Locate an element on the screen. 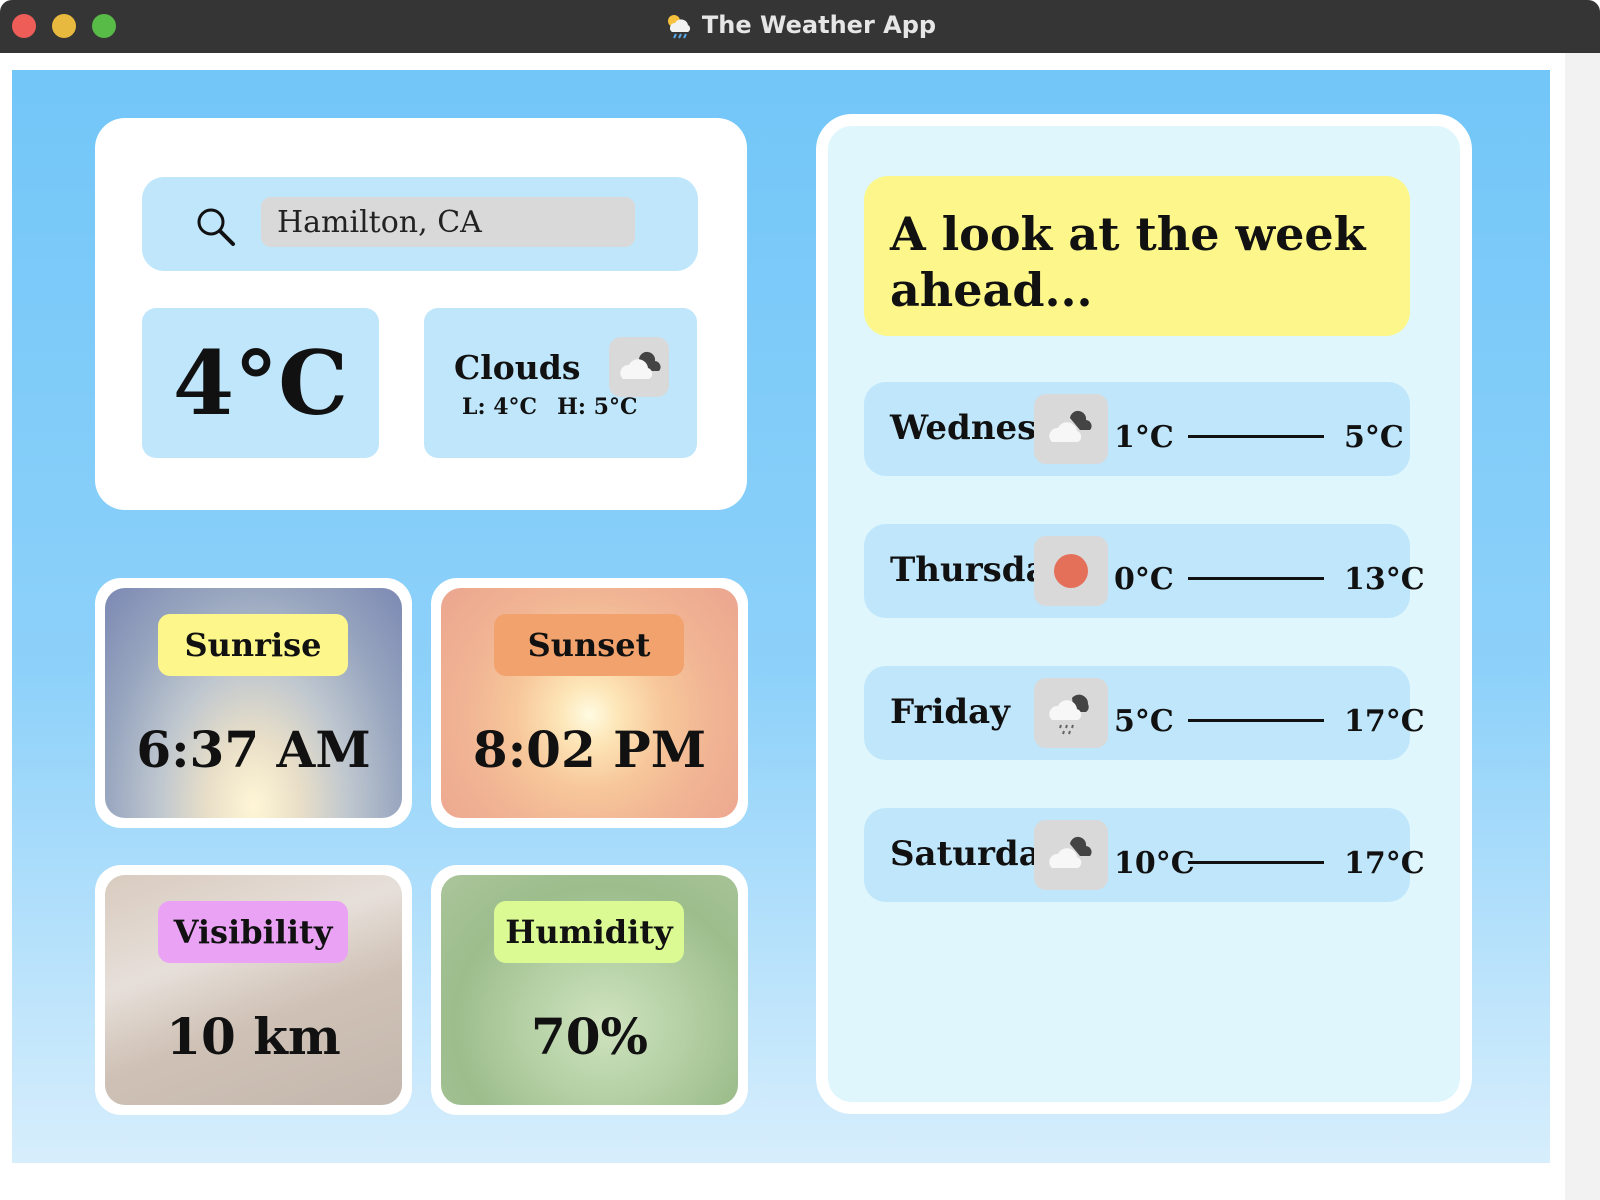 Image resolution: width=1600 pixels, height=1200 pixels. current-condition-box: Clouds L: 4°C H: 5°C is located at coordinates (560, 383).